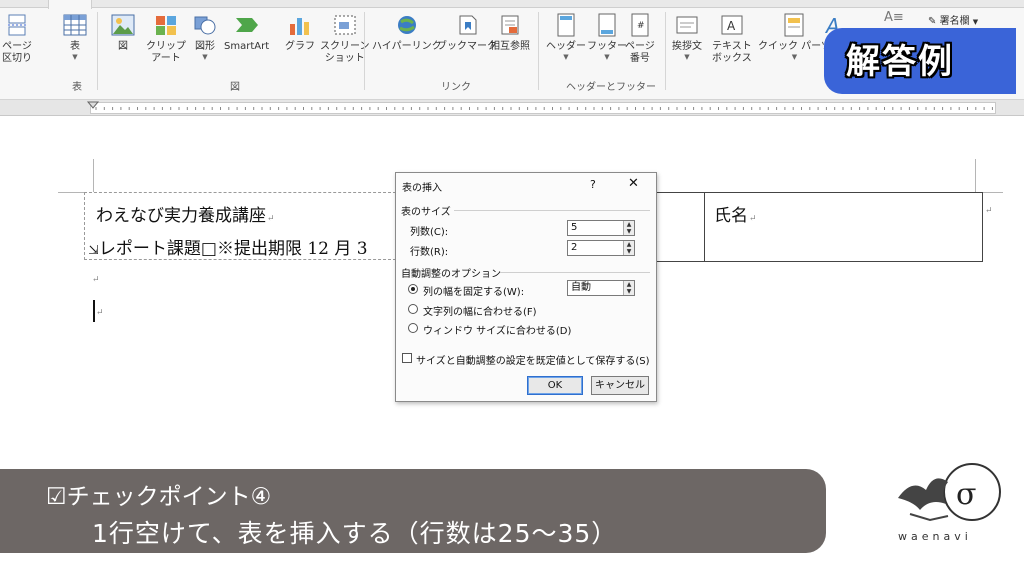  I want to click on columns-spinner: 5 ▲ ▼, so click(601, 228).